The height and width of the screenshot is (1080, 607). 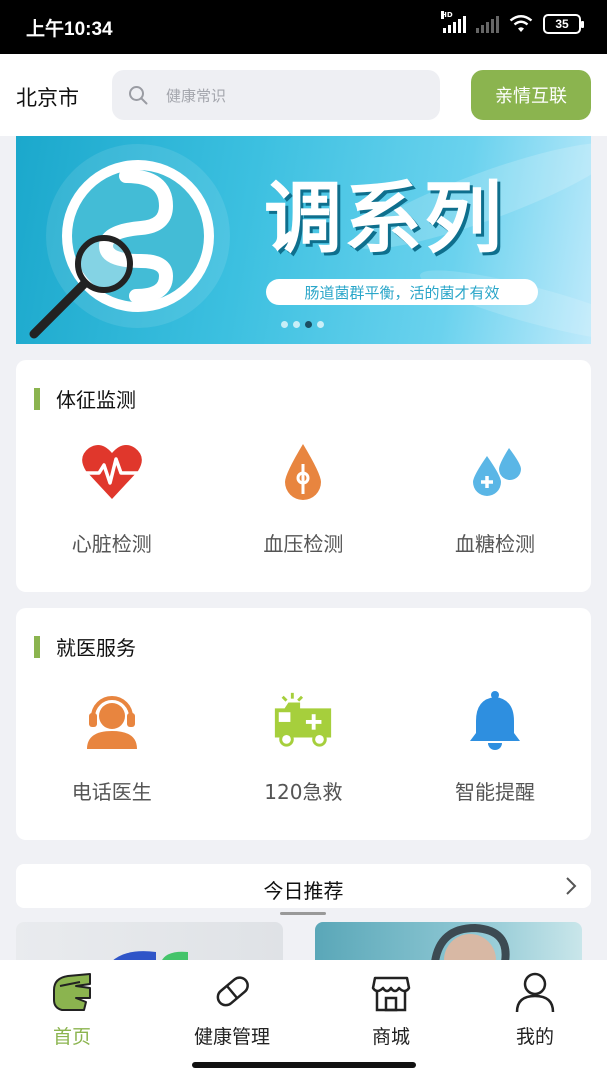 I want to click on emergency-120-item: 120急救, so click(x=304, y=746).